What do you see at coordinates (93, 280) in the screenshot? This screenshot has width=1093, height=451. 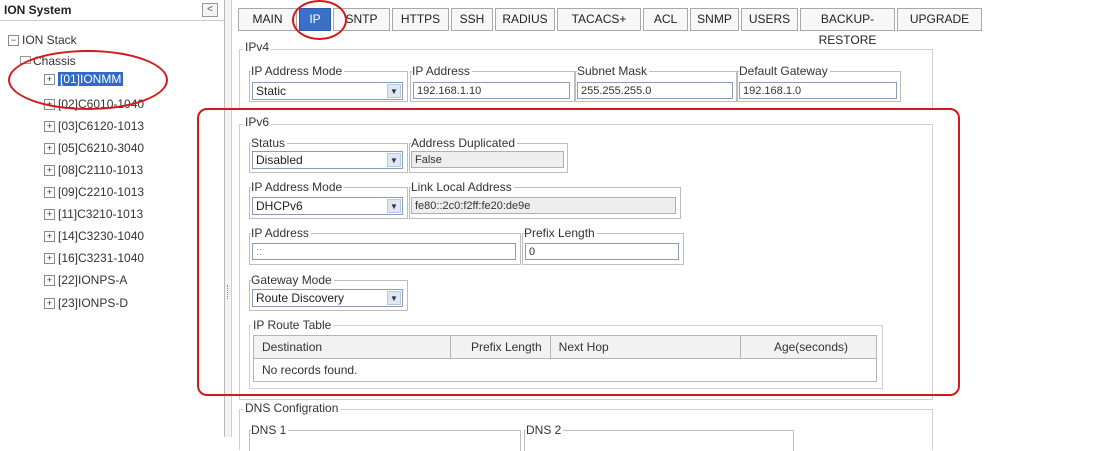 I see `tree-item-label: [22]IONPS-A` at bounding box center [93, 280].